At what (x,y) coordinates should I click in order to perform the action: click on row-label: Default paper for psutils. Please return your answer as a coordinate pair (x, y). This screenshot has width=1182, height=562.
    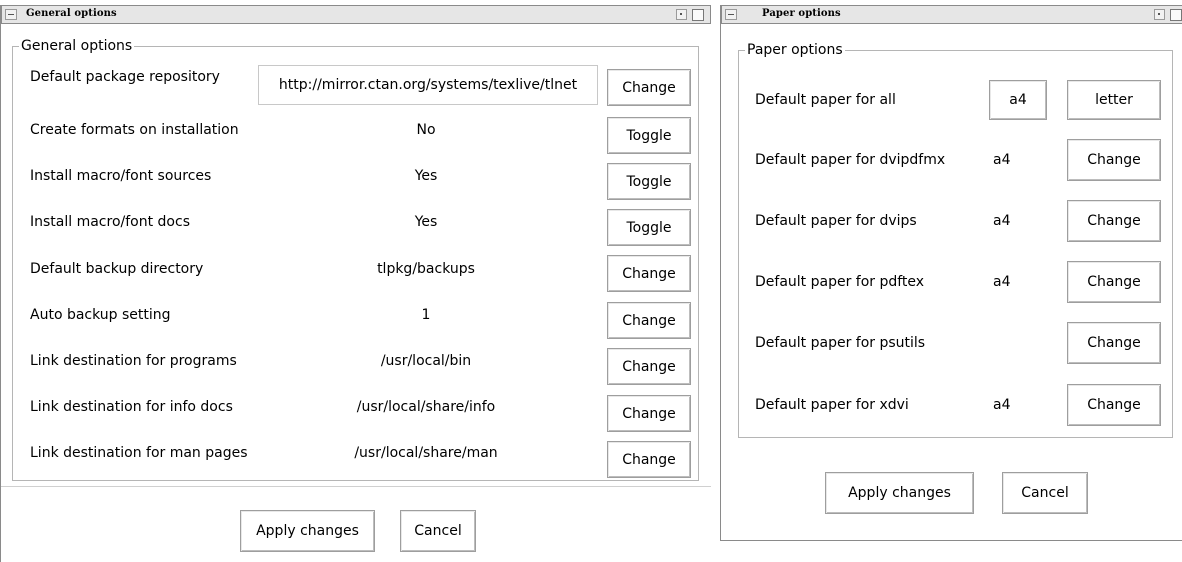
    Looking at the image, I should click on (840, 343).